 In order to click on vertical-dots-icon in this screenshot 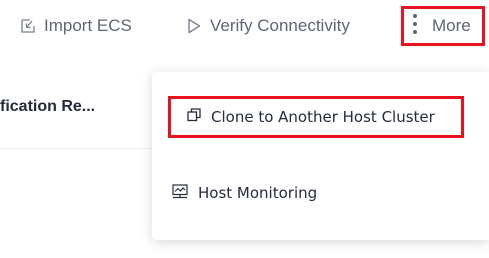, I will do `click(415, 26)`.